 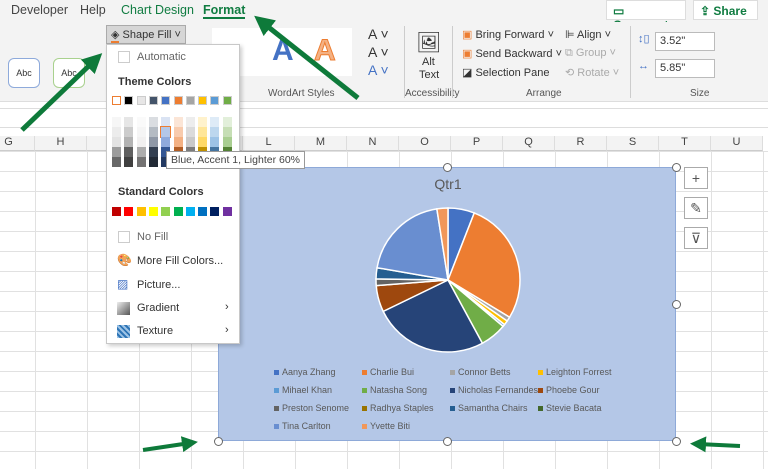 I want to click on column-header: H, so click(x=61, y=143).